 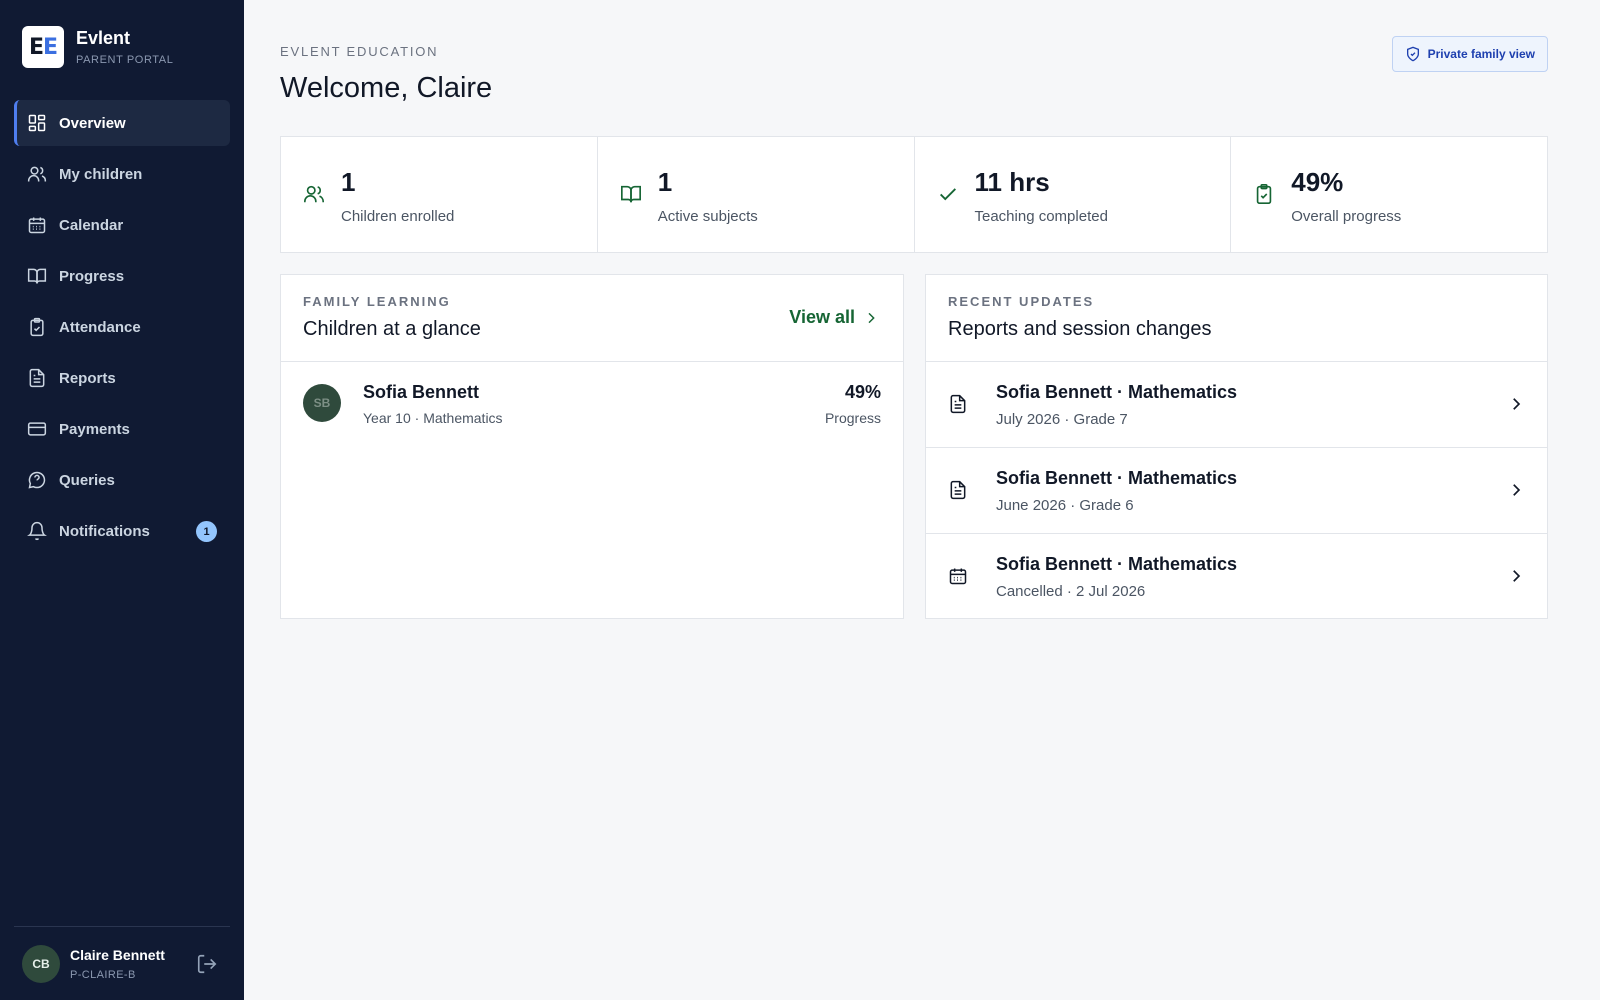 I want to click on view-all-link: View all, so click(x=834, y=317).